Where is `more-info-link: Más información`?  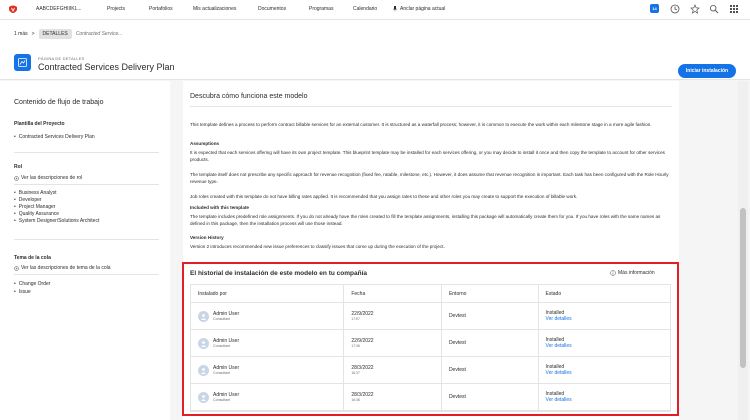 more-info-link: Más información is located at coordinates (632, 273).